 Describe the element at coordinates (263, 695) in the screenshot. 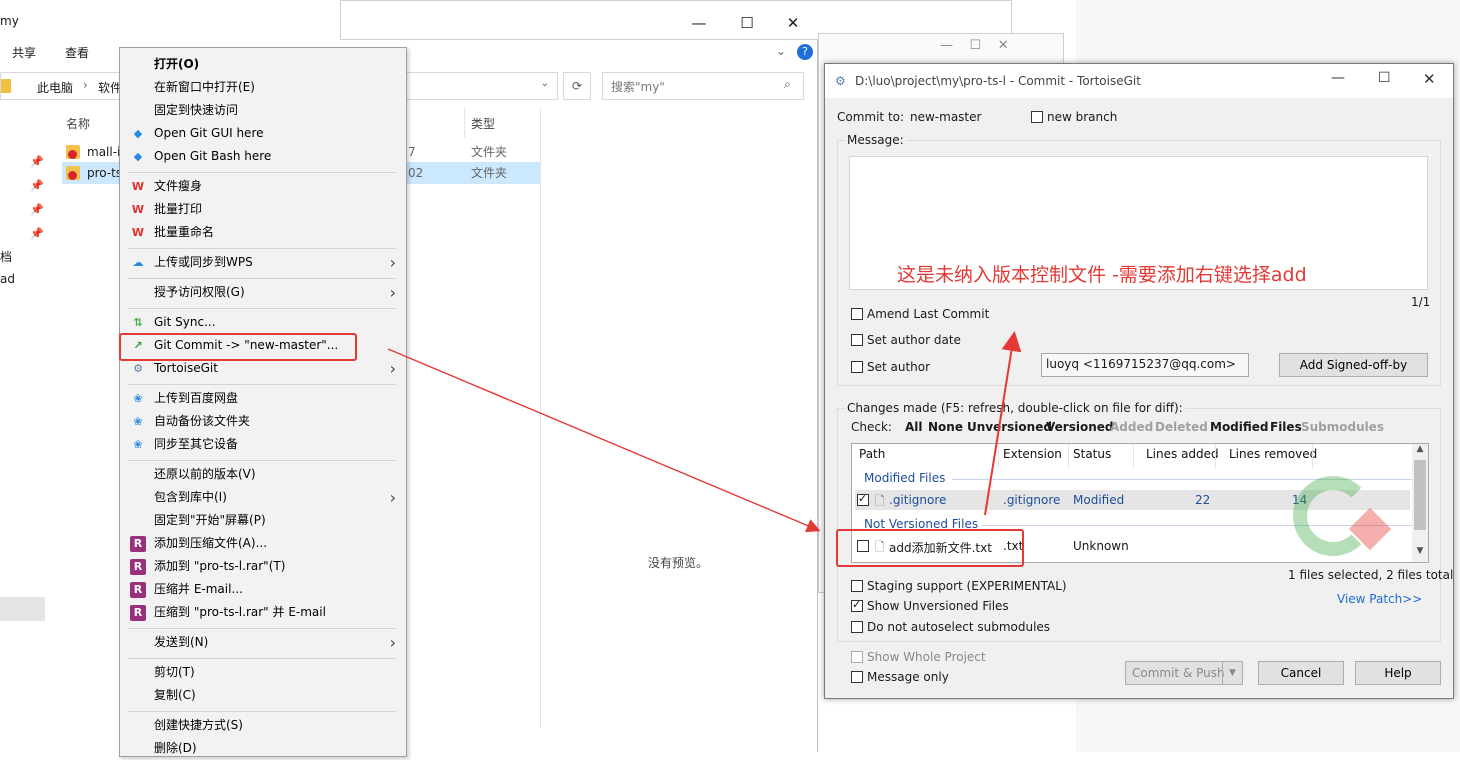

I see `menu-item-copy: 复制(C)` at that location.